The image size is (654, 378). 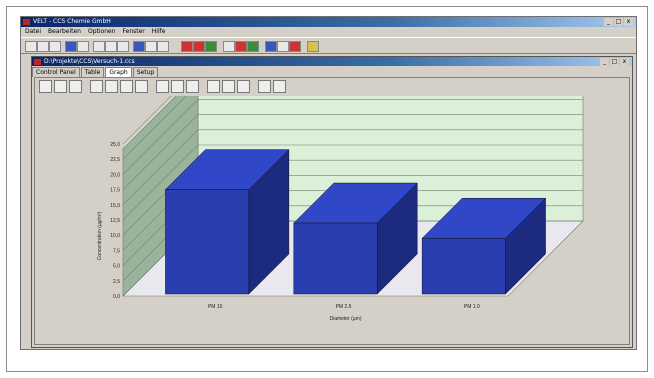 What do you see at coordinates (159, 31) in the screenshot?
I see `menu-item-help: Hilfe` at bounding box center [159, 31].